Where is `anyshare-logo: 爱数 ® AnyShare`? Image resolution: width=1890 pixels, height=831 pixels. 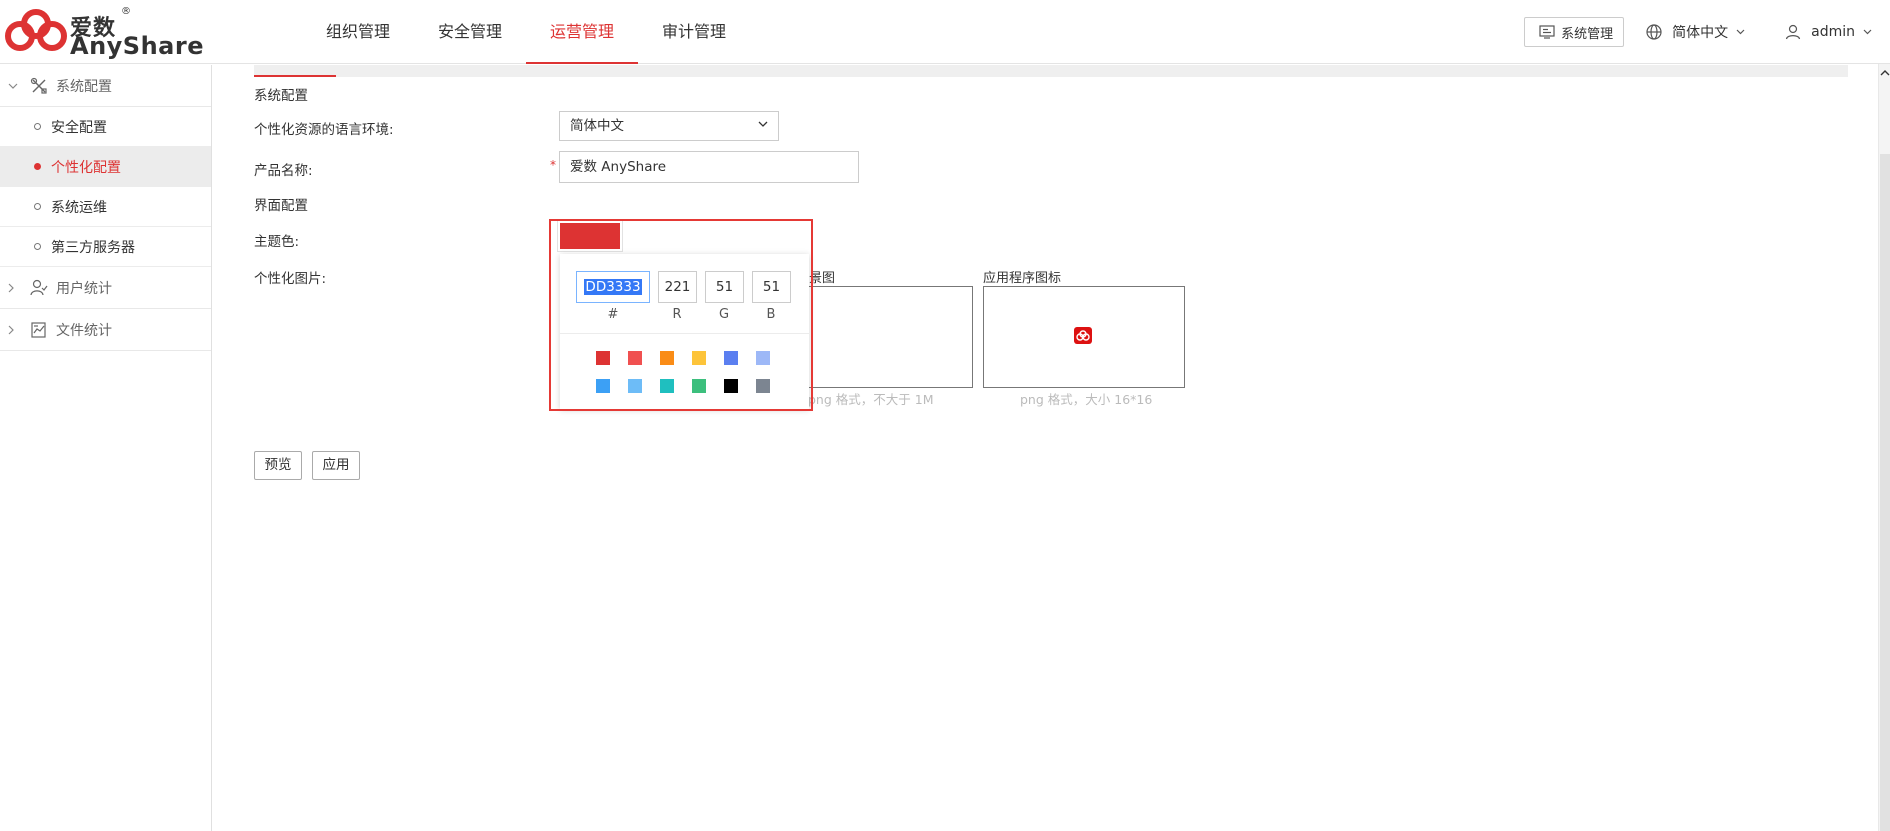 anyshare-logo: 爱数 ® AnyShare is located at coordinates (102, 33).